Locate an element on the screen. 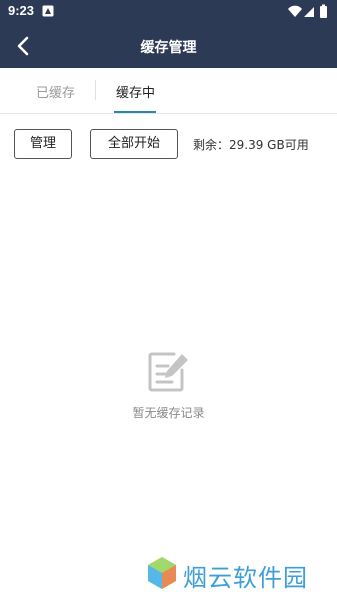 This screenshot has height=600, width=337. active-tab-indicator is located at coordinates (135, 112).